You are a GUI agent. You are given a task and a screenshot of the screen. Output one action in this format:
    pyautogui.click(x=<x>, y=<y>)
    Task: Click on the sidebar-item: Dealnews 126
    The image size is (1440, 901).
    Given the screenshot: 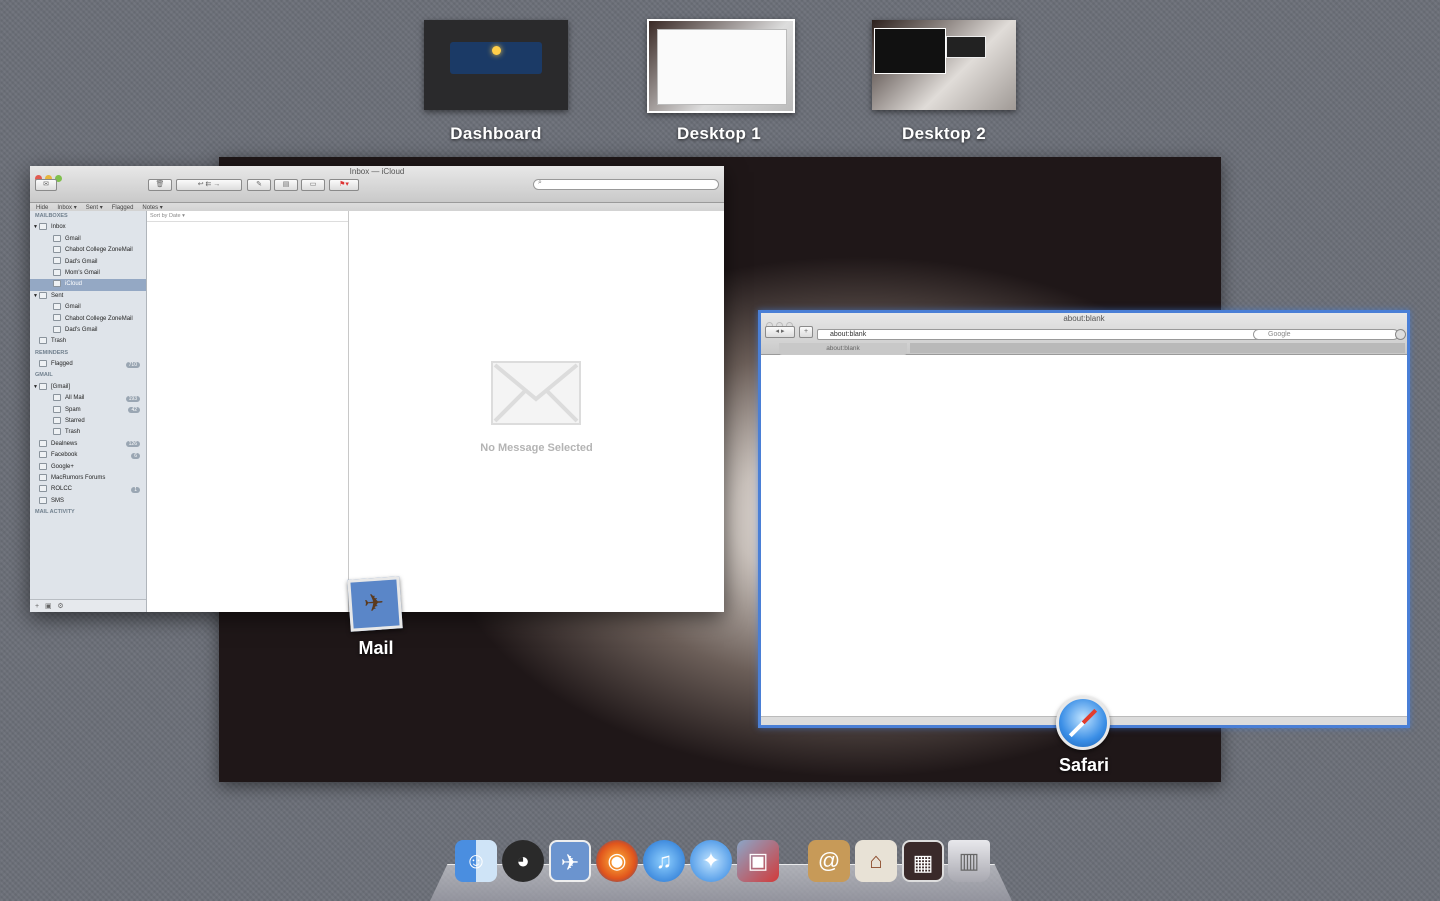 What is the action you would take?
    pyautogui.click(x=88, y=444)
    